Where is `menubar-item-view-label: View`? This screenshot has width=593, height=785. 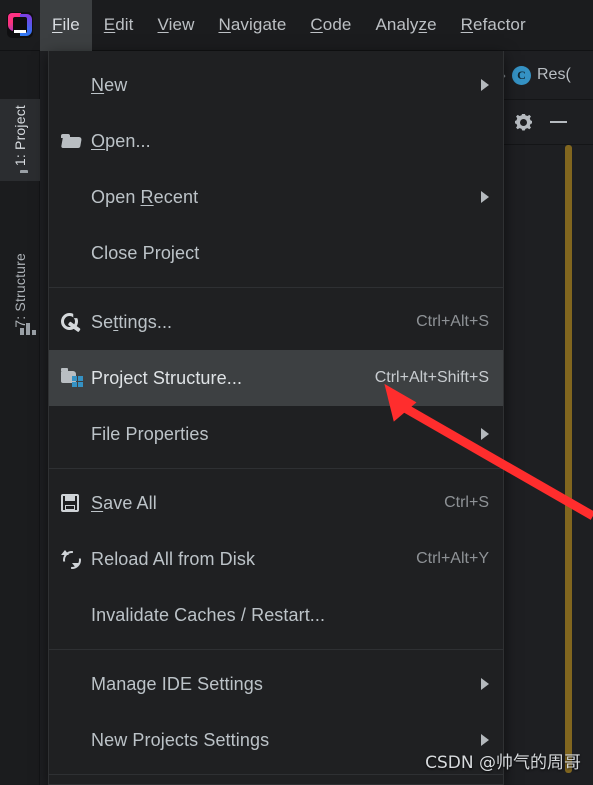
menubar-item-view-label: View is located at coordinates (176, 24).